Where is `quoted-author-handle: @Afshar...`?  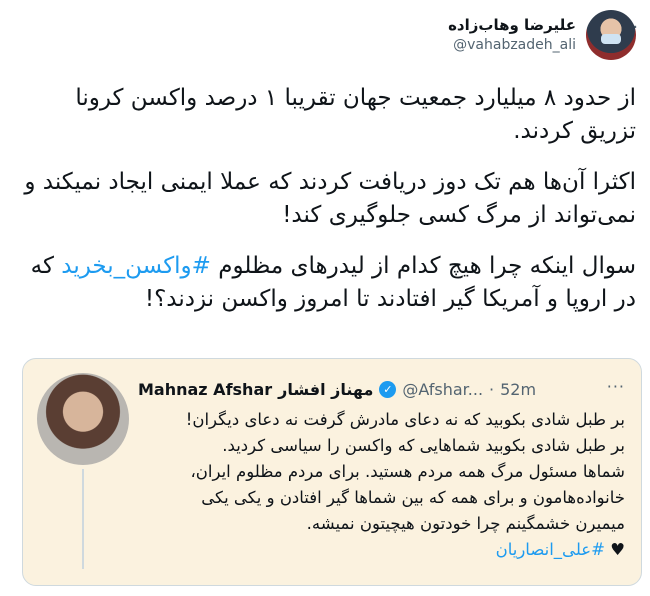 quoted-author-handle: @Afshar... is located at coordinates (442, 389).